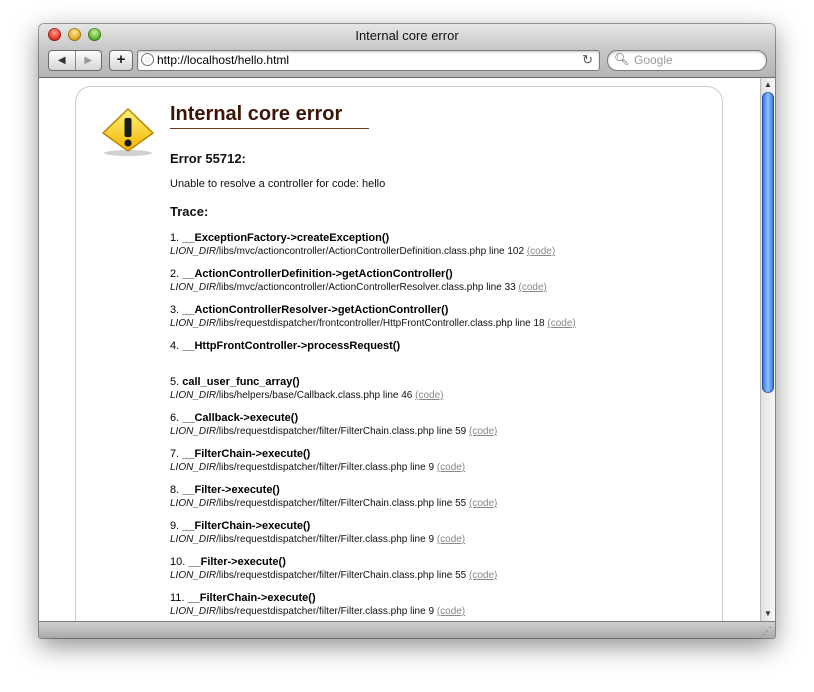 This screenshot has width=814, height=692. Describe the element at coordinates (768, 614) in the screenshot. I see `scroll-down-arrow-icon: ▼` at that location.